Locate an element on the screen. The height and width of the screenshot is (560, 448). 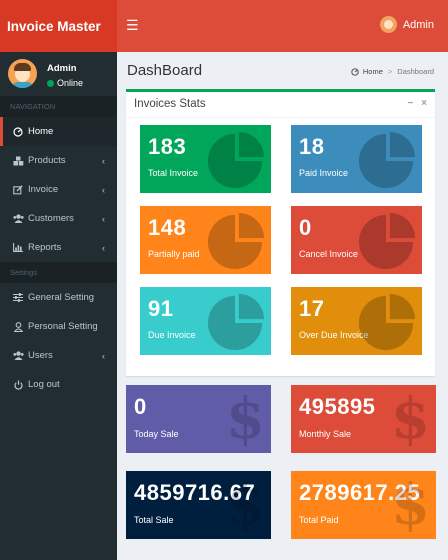
close-icon: × is located at coordinates (424, 103).